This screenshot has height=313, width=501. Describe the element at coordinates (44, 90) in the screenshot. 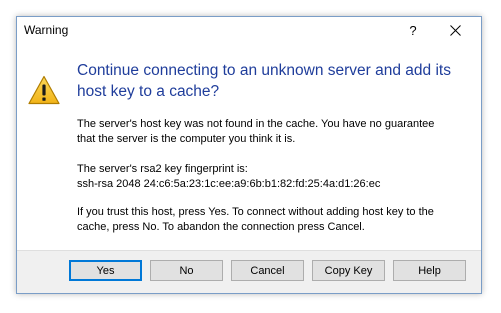

I see `warning-triangle-icon` at that location.